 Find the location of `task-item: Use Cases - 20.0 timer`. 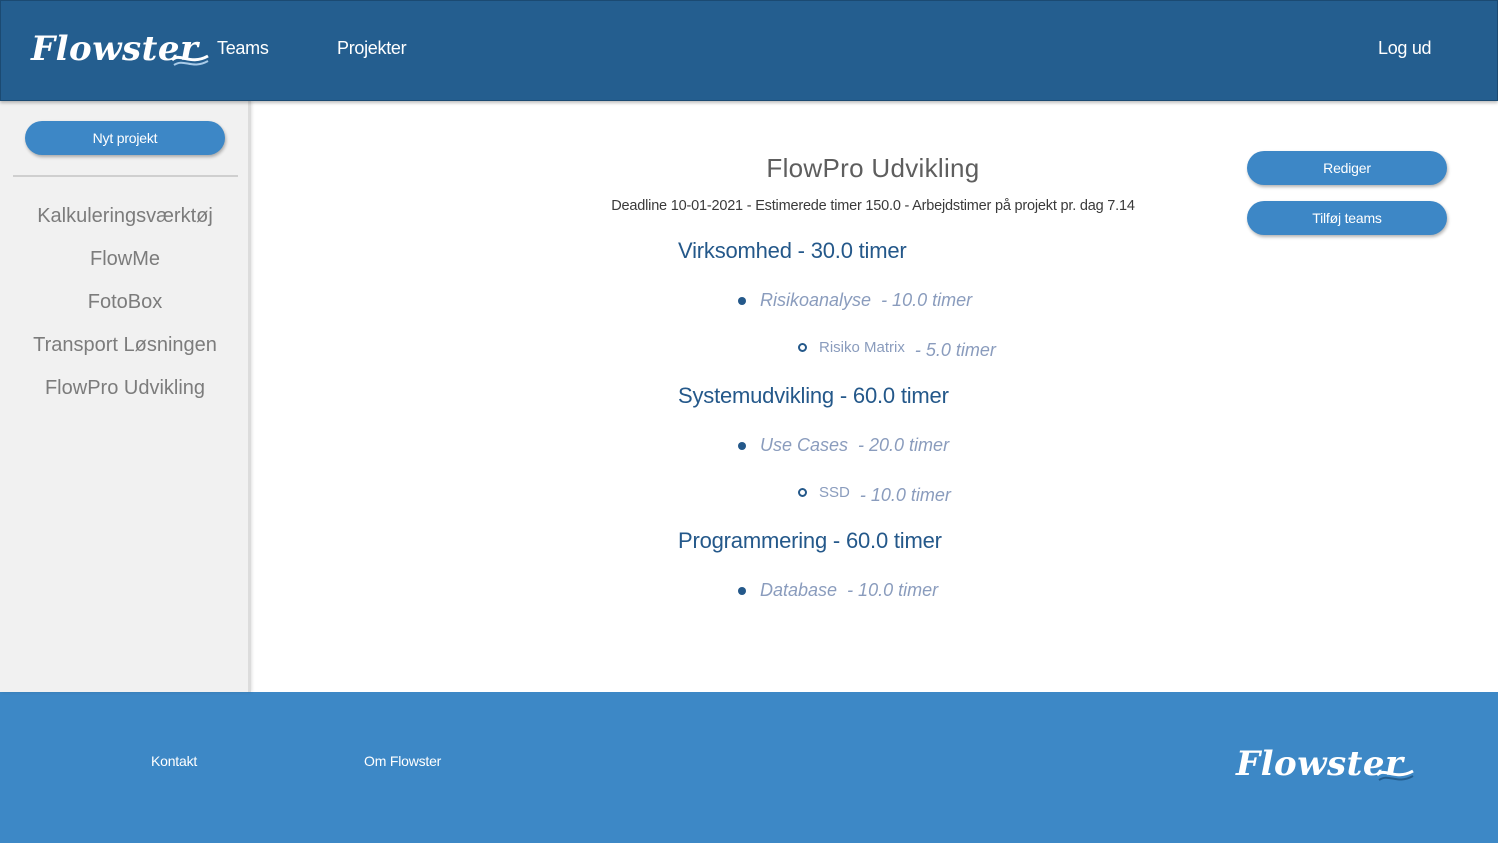

task-item: Use Cases - 20.0 timer is located at coordinates (843, 445).